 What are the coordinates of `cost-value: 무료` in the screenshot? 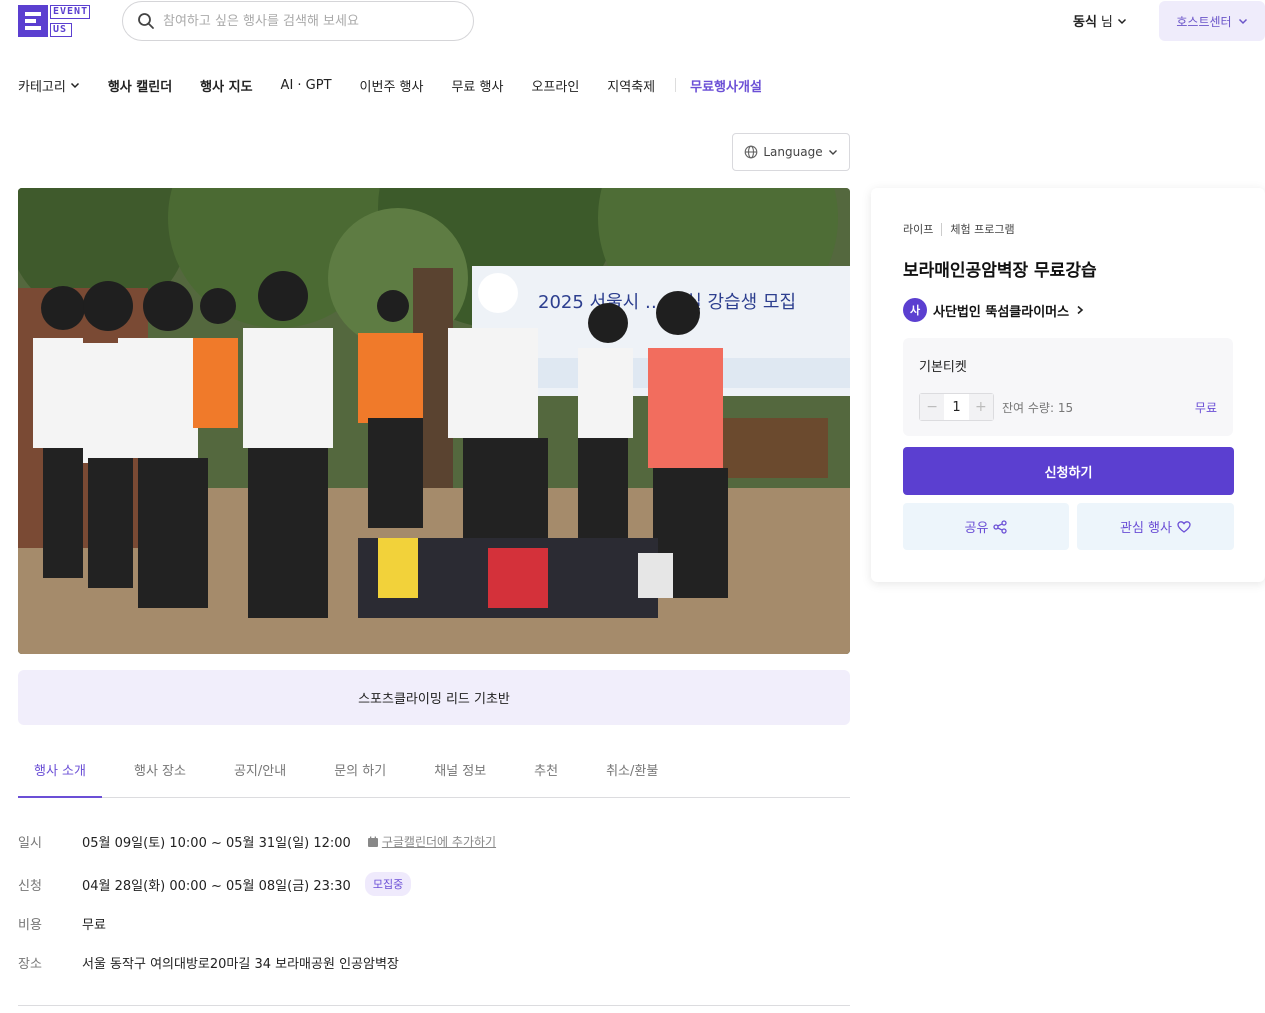 It's located at (94, 925).